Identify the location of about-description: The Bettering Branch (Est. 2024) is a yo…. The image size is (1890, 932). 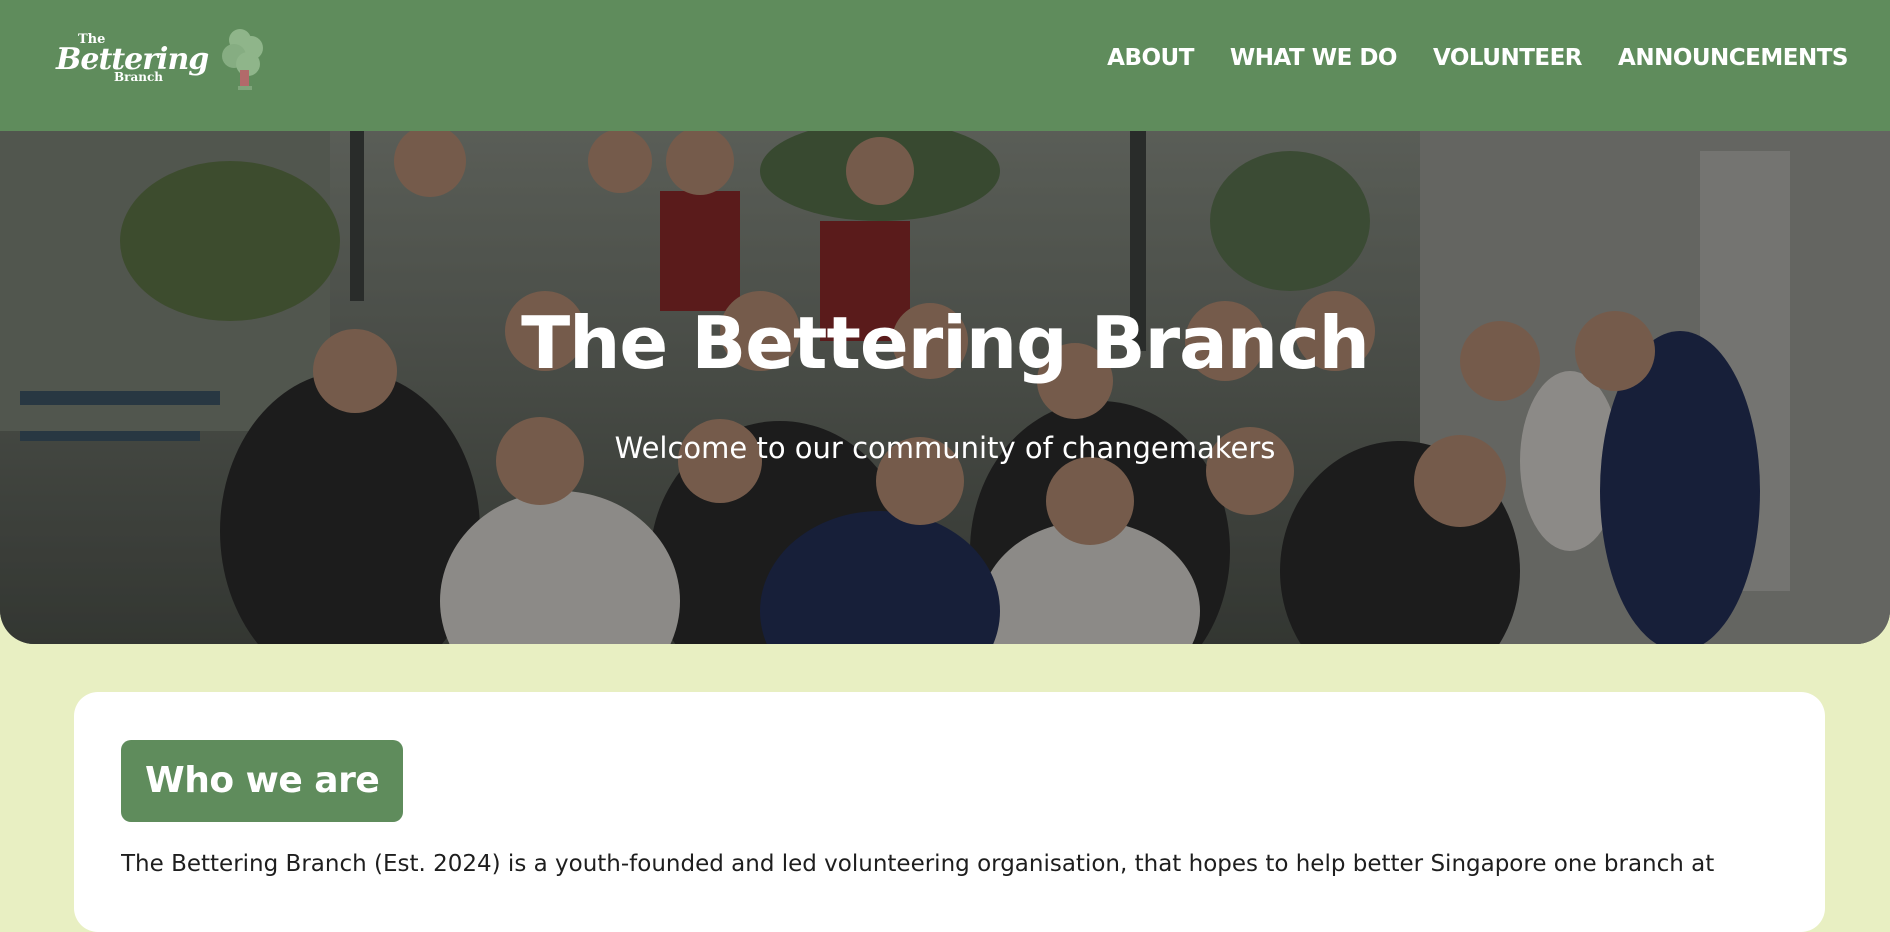
(918, 864).